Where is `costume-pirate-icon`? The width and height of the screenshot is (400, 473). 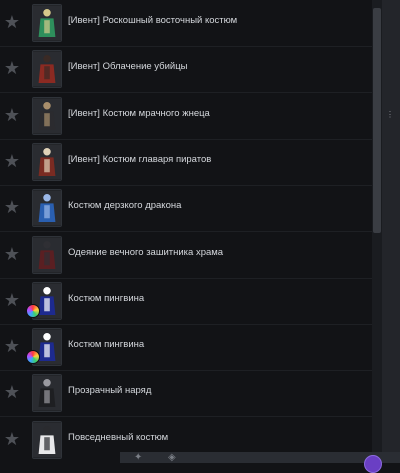
costume-pirate-icon is located at coordinates (47, 161).